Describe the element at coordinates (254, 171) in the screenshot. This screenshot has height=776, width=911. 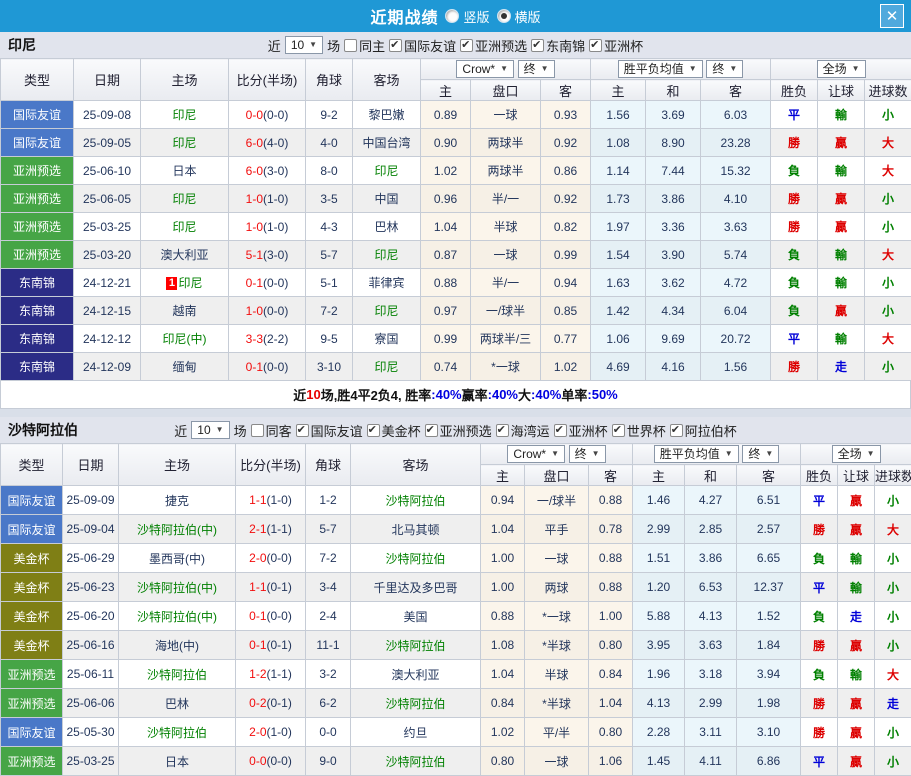
I see `fulltime-score: 6-0` at that location.